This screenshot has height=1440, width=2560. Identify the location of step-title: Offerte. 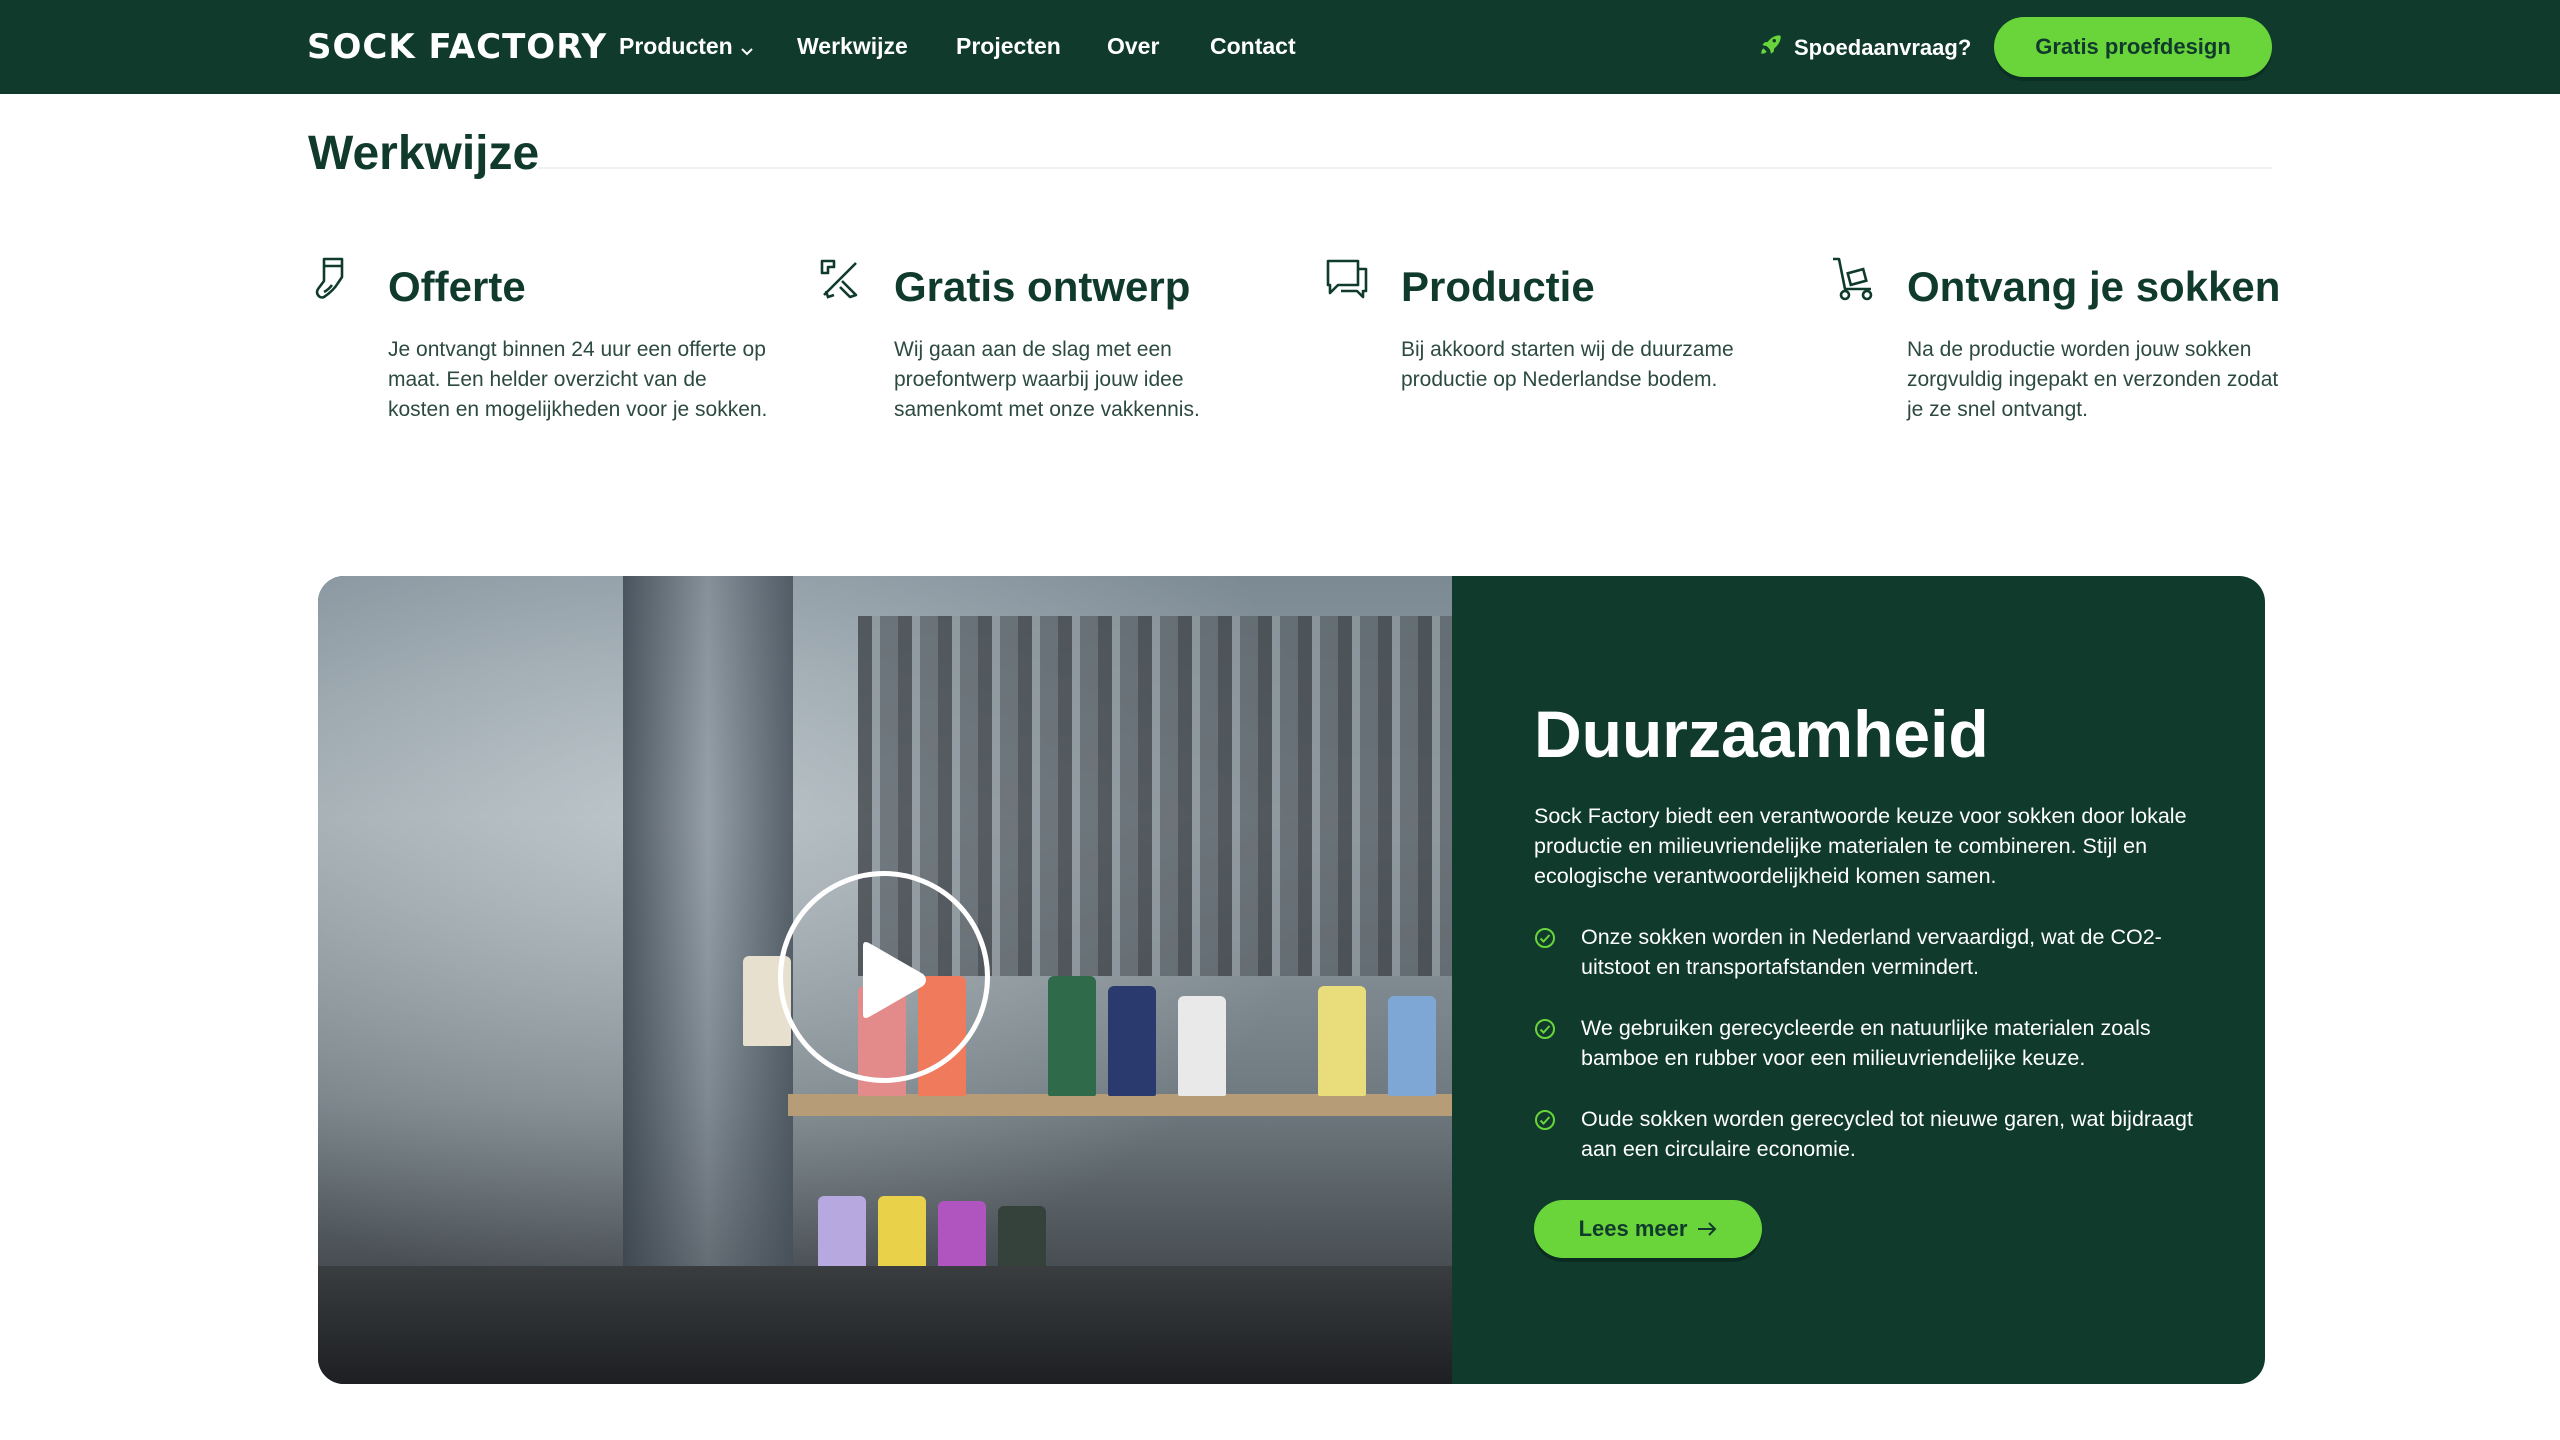
(457, 286).